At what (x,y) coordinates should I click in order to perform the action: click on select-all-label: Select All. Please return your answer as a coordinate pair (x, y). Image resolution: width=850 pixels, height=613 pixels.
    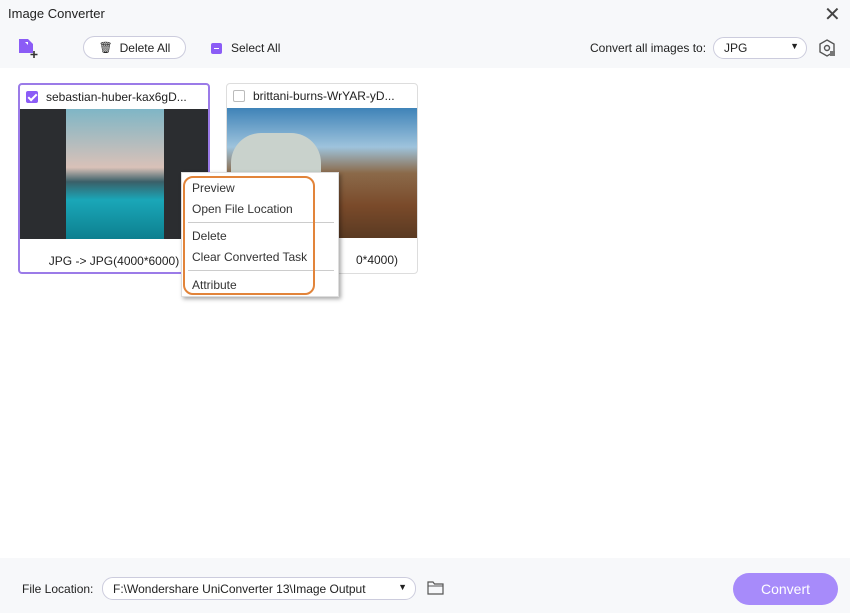
    Looking at the image, I should click on (256, 48).